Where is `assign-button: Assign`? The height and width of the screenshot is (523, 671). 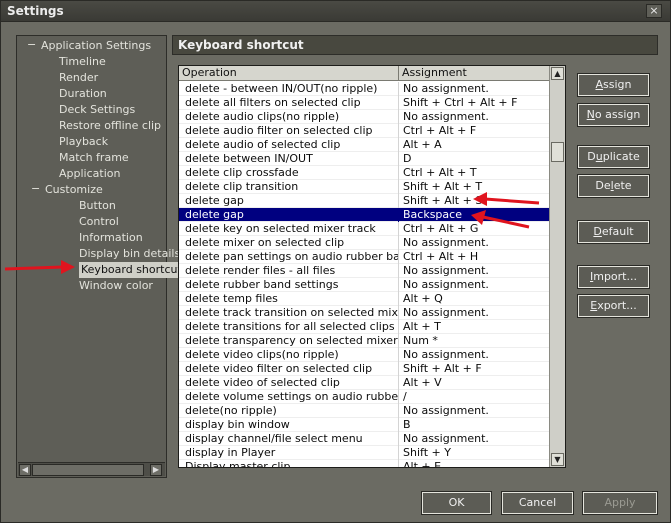 assign-button: Assign is located at coordinates (613, 85).